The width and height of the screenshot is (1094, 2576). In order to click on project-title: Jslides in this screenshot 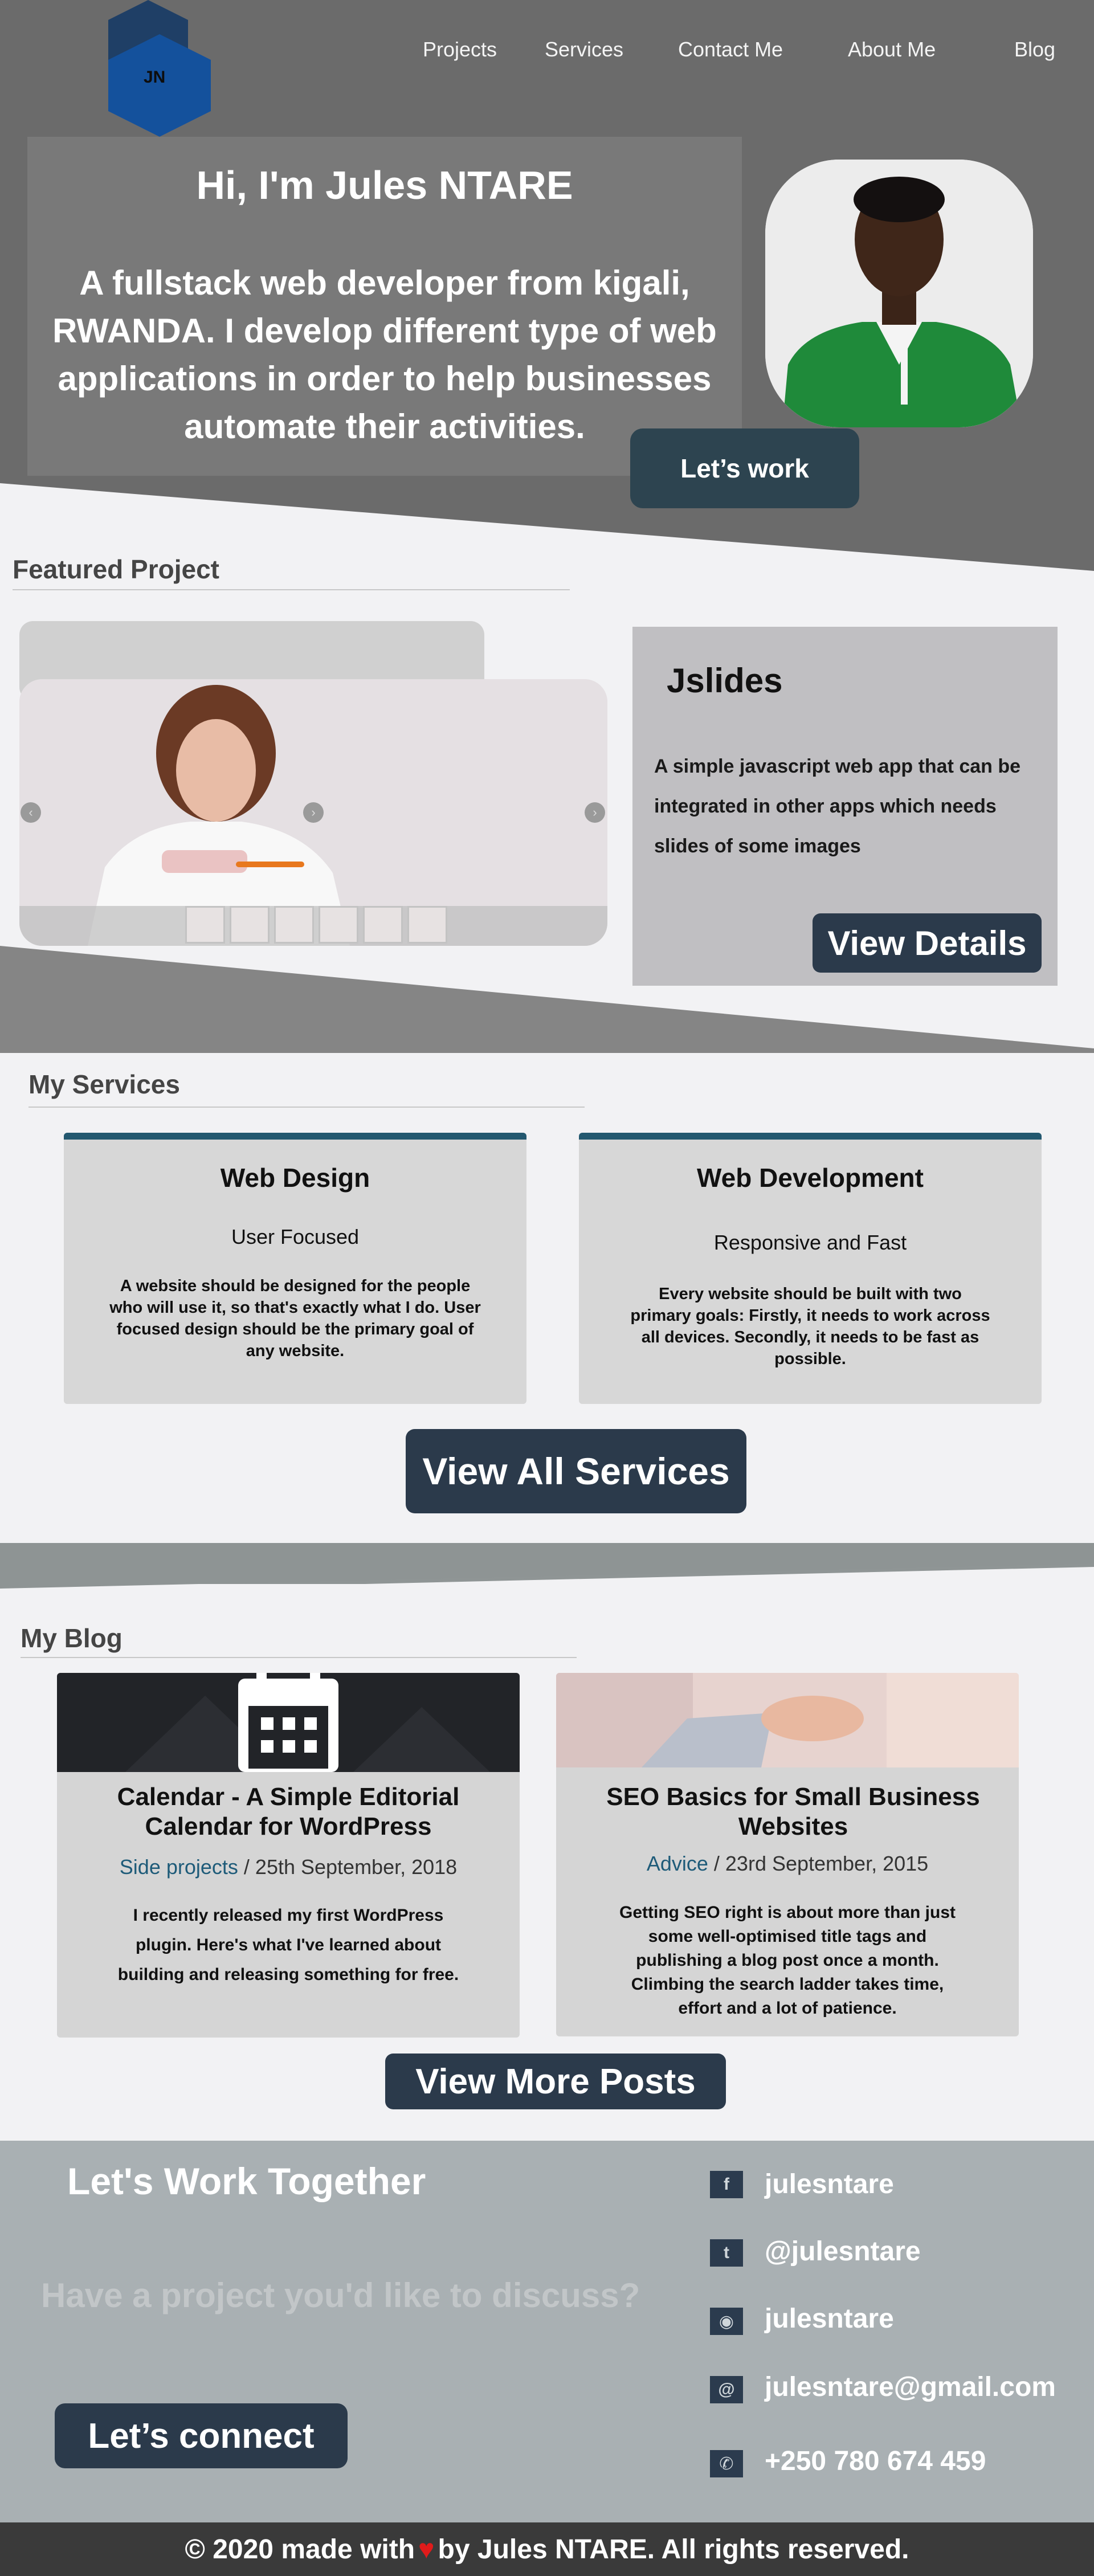, I will do `click(725, 681)`.